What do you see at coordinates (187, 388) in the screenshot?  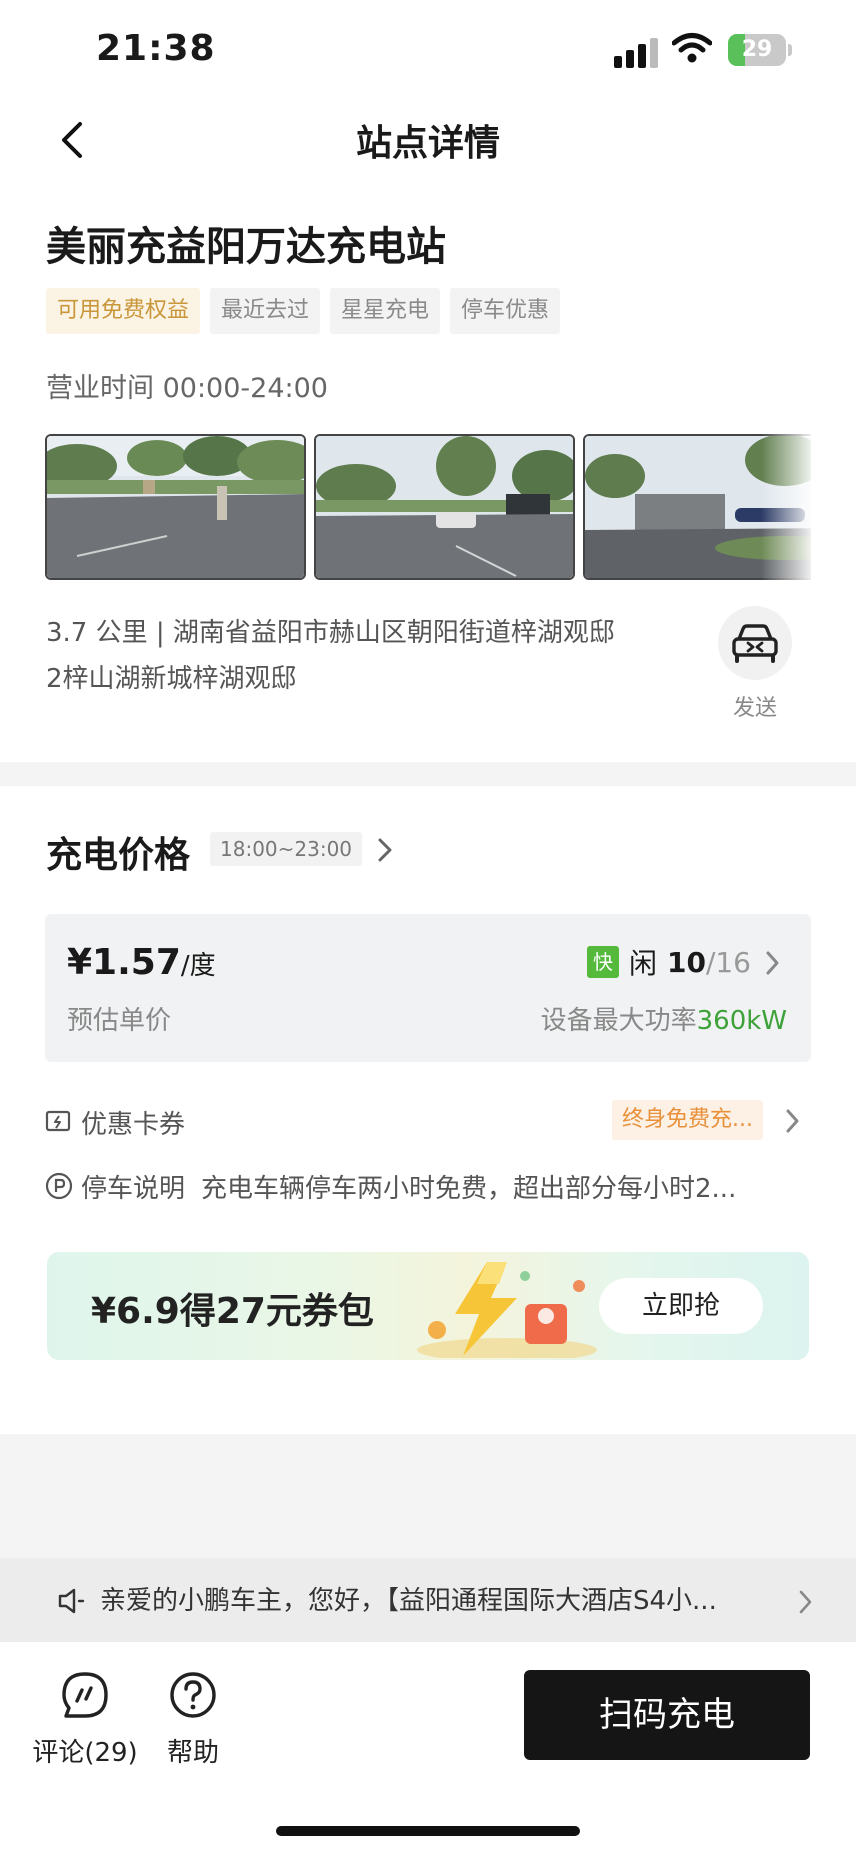 I see `business-hours: 营业时间 00:00-24:00` at bounding box center [187, 388].